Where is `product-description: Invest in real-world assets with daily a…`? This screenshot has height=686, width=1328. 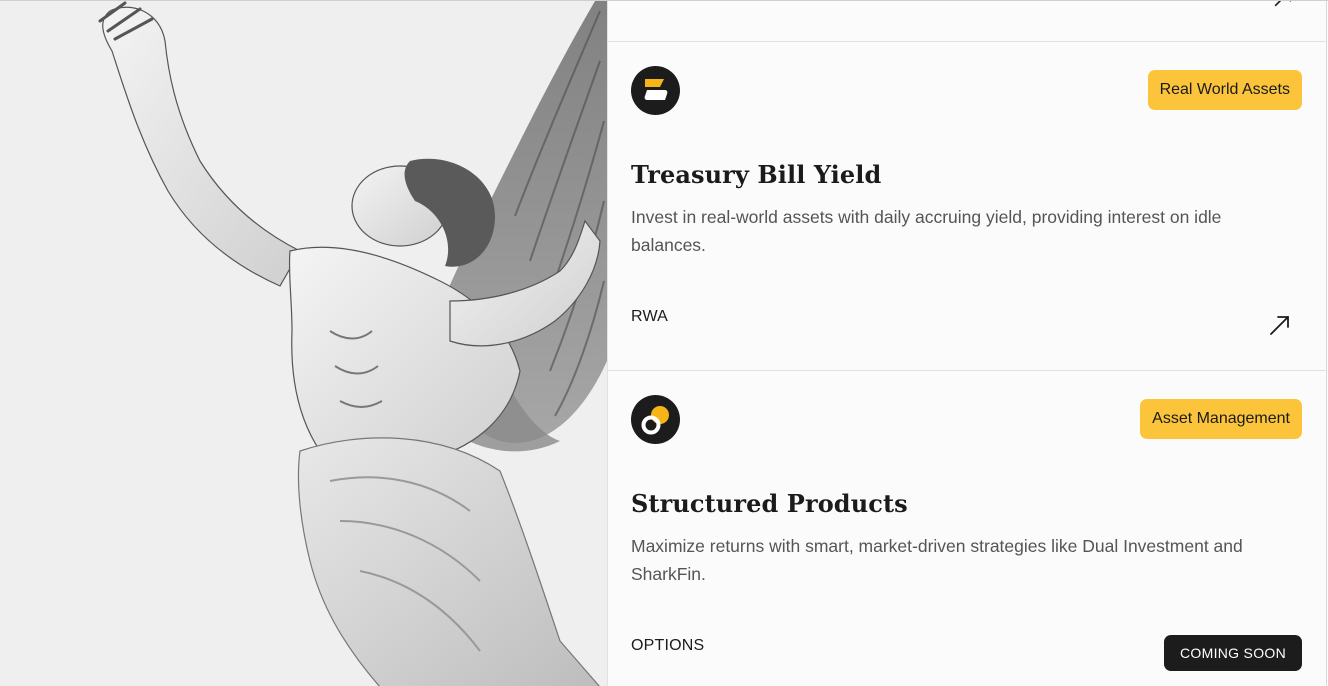 product-description: Invest in real-world assets with daily a… is located at coordinates (926, 231).